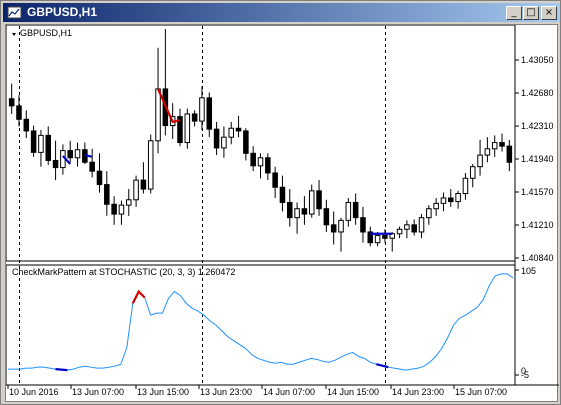 This screenshot has height=405, width=561. Describe the element at coordinates (525, 375) in the screenshot. I see `indicator-tick-label: -5` at that location.